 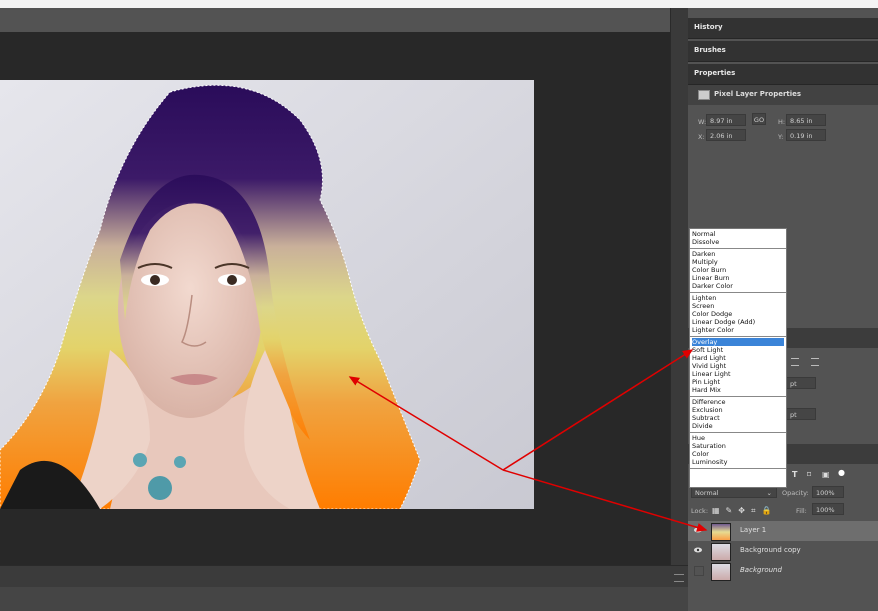 I want to click on arrow-to-overlay, so click(x=598, y=410).